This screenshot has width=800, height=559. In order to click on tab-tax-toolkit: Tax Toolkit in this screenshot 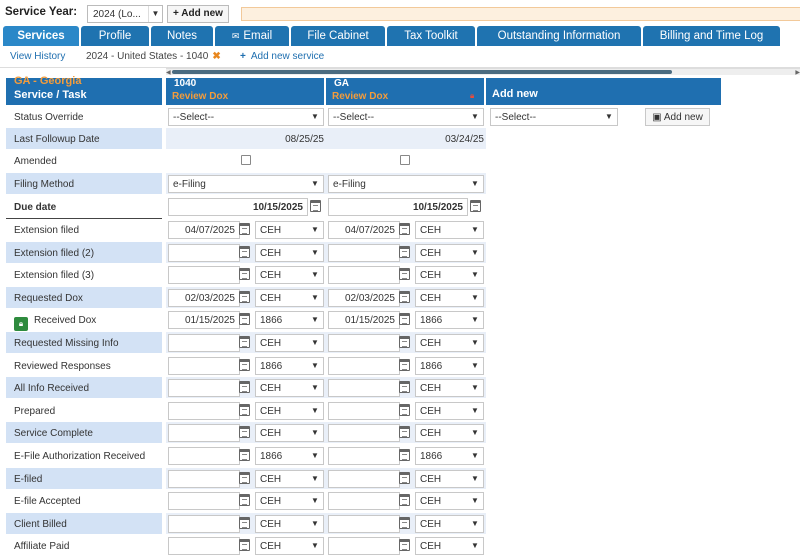, I will do `click(431, 36)`.